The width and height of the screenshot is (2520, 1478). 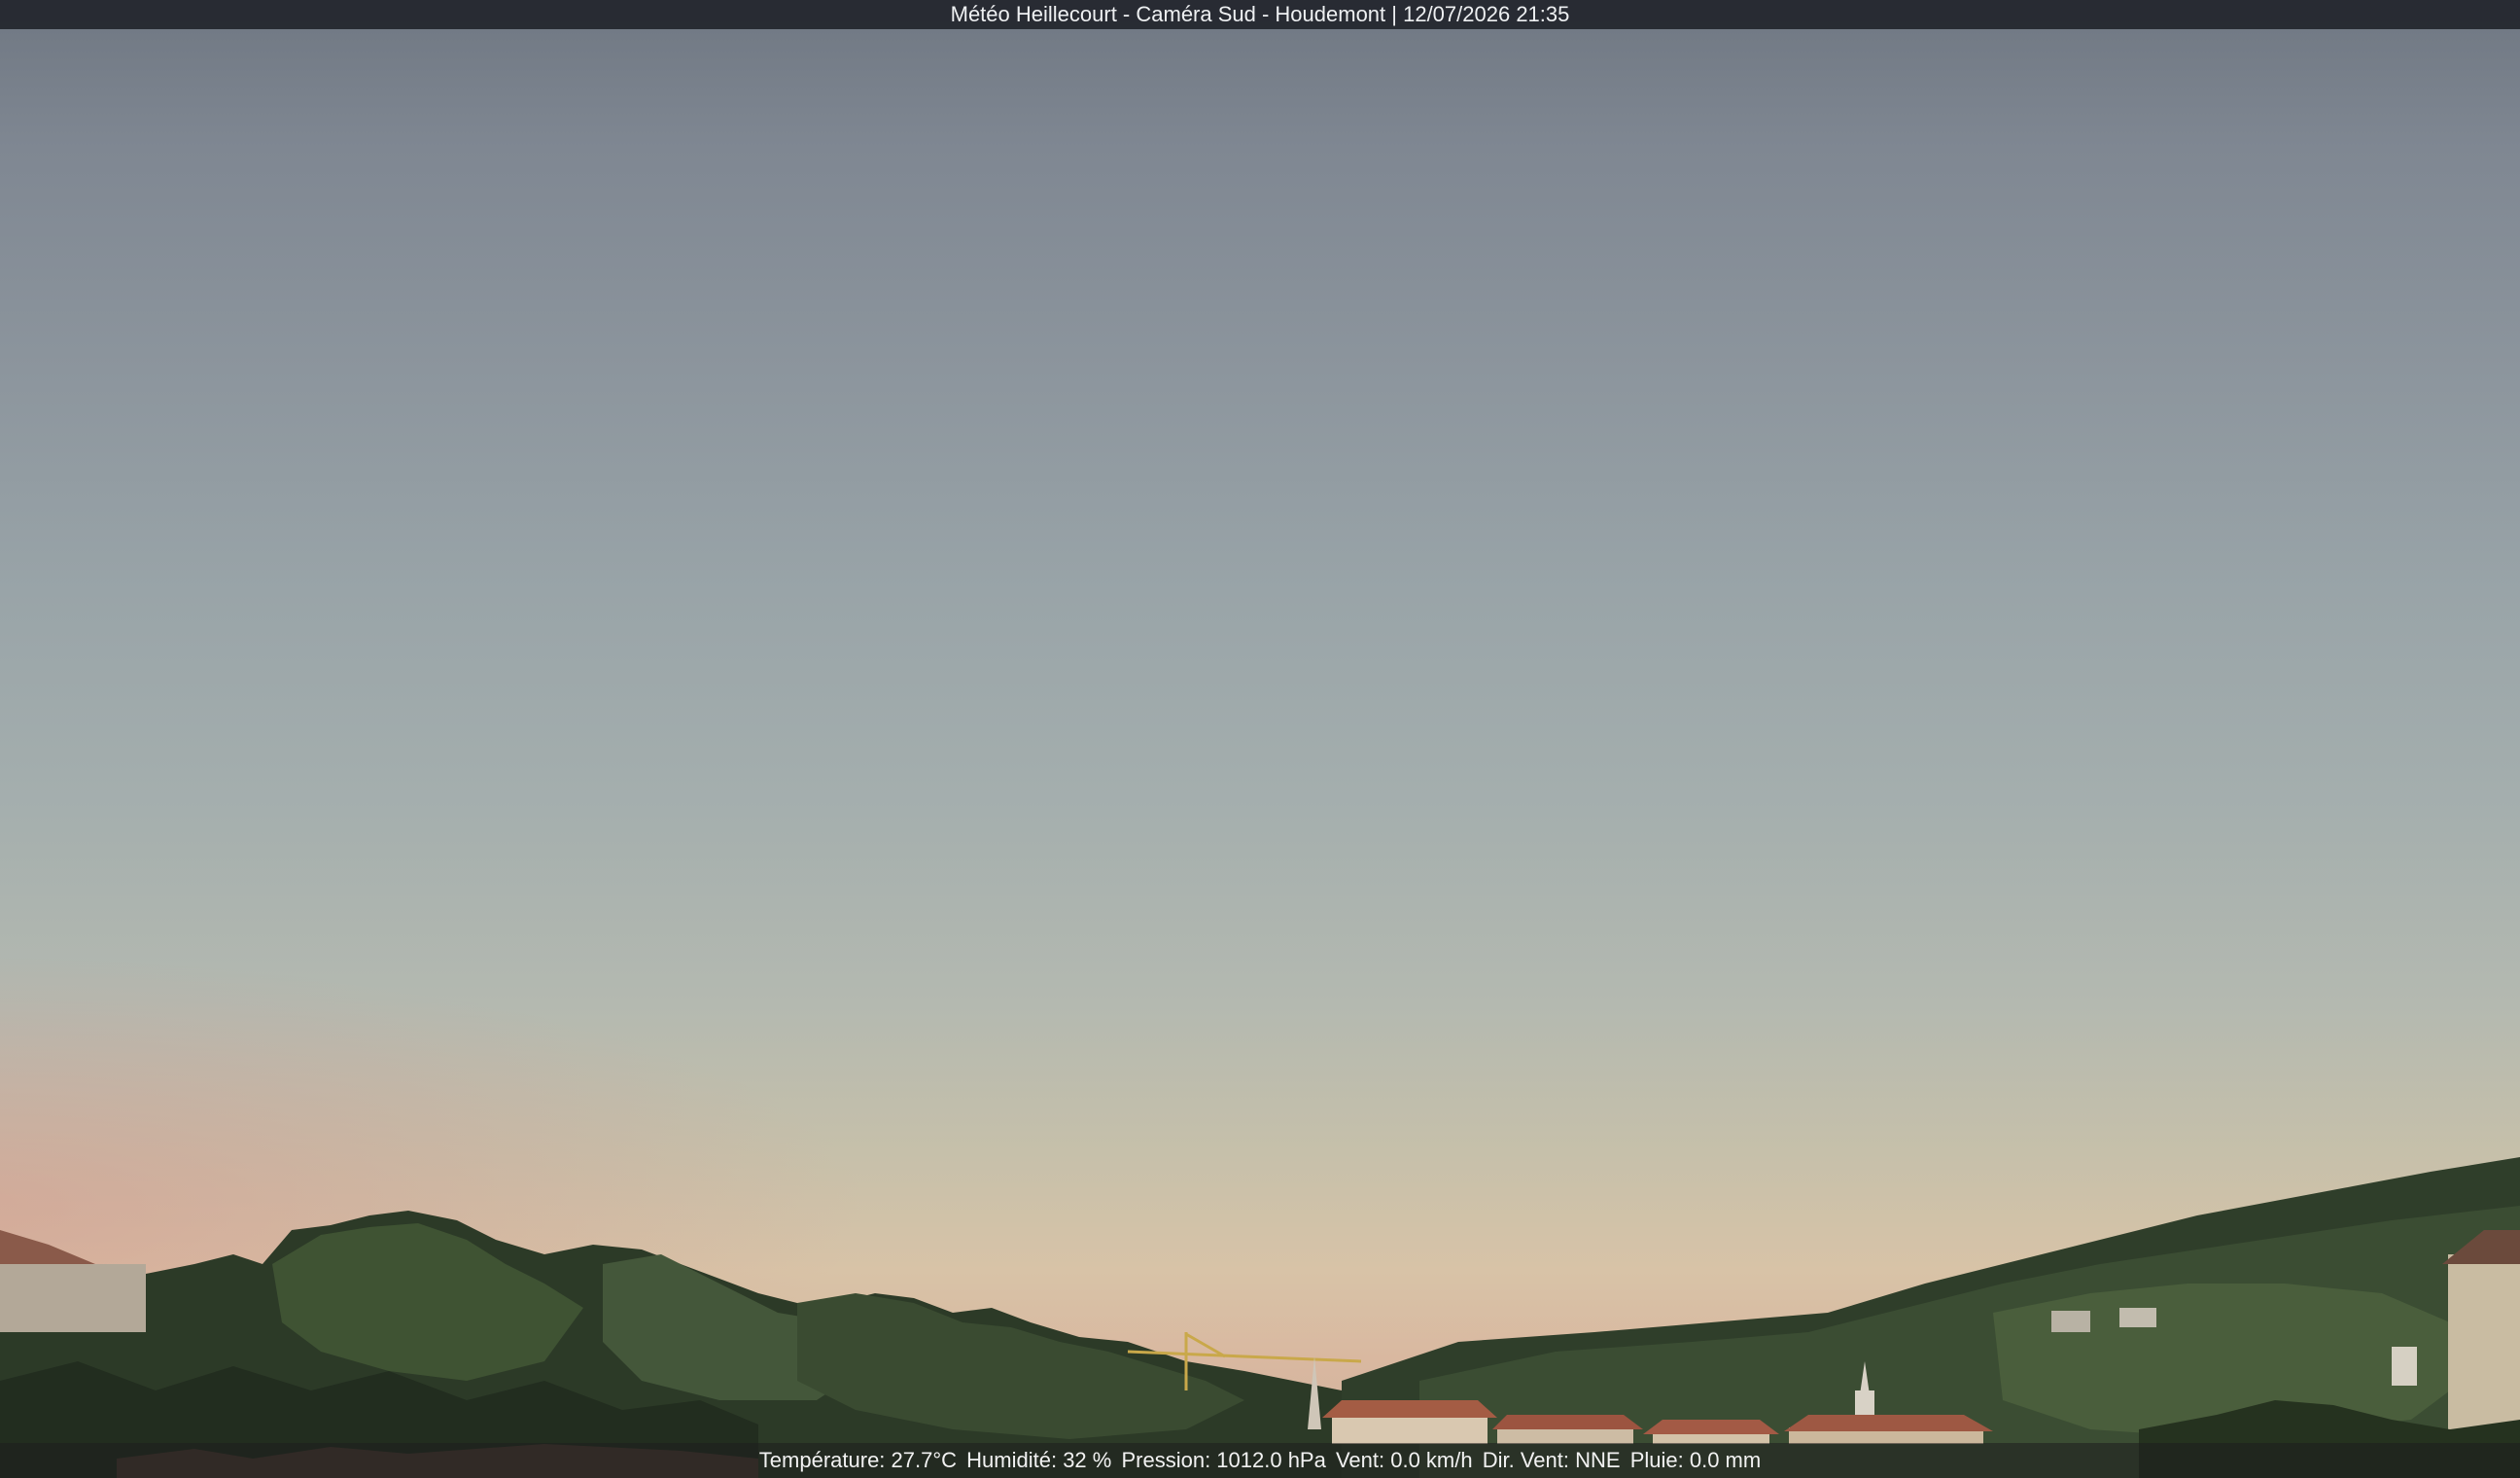 What do you see at coordinates (73, 1298) in the screenshot?
I see `left-house` at bounding box center [73, 1298].